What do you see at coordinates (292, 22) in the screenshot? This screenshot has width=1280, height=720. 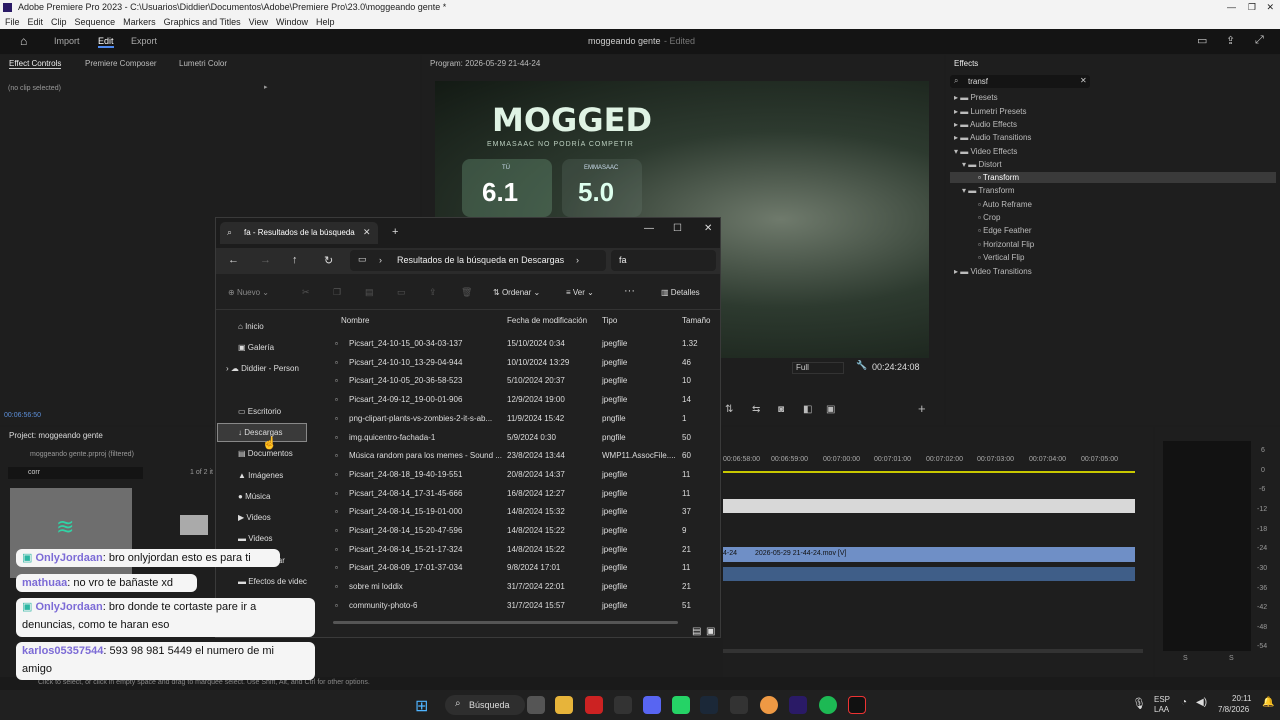 I see `menu-window: Window` at bounding box center [292, 22].